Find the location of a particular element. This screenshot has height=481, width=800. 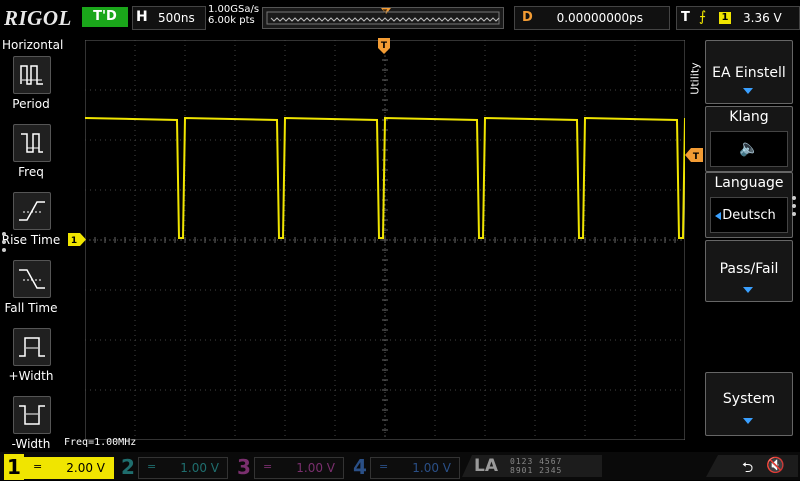

language-button: Language Deutsch is located at coordinates (749, 205).